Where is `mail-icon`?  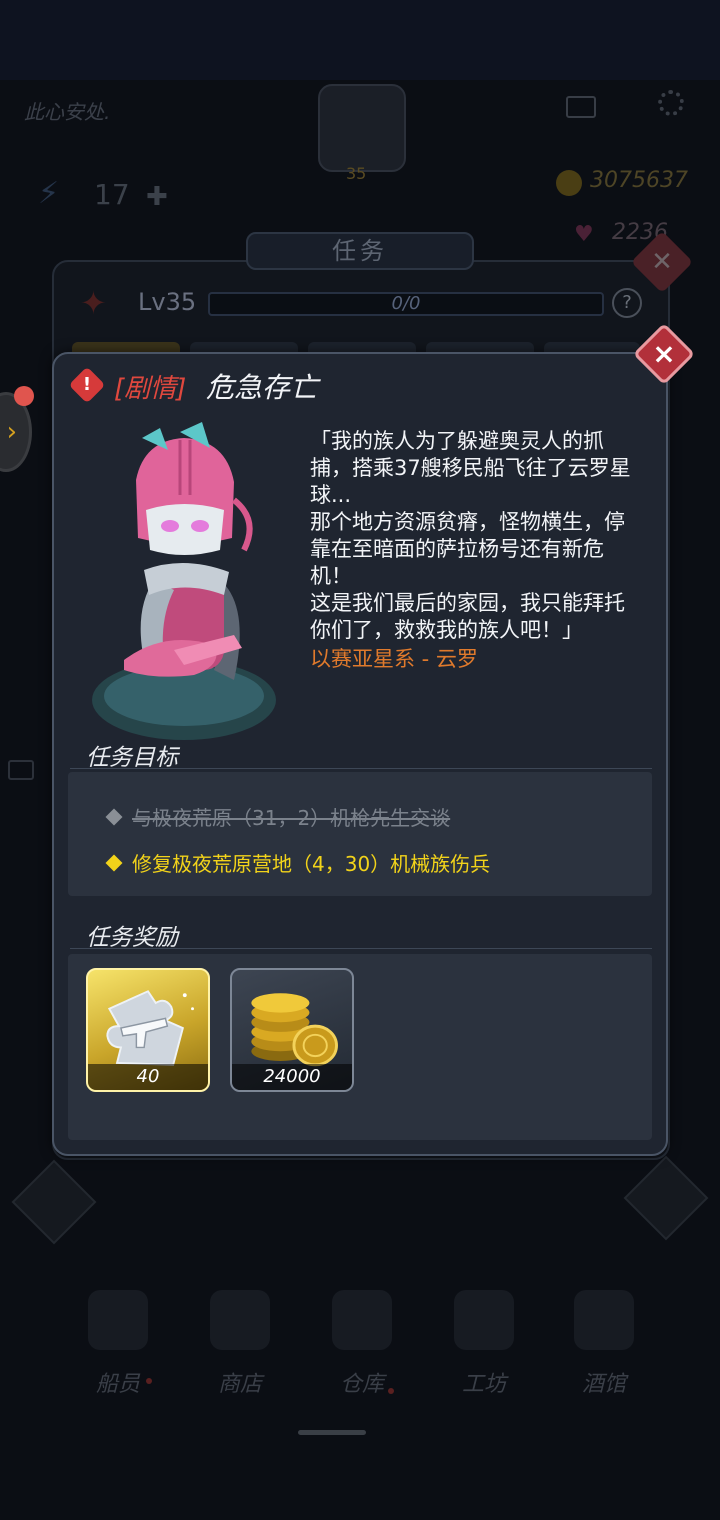
mail-icon is located at coordinates (581, 107).